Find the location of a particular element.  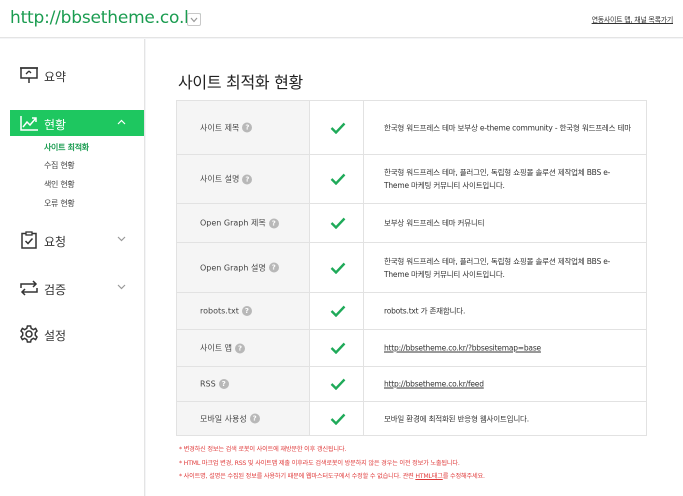

row-value: 모바일 환경에 최적화된 반응형 웹사이트입니다. is located at coordinates (456, 418).